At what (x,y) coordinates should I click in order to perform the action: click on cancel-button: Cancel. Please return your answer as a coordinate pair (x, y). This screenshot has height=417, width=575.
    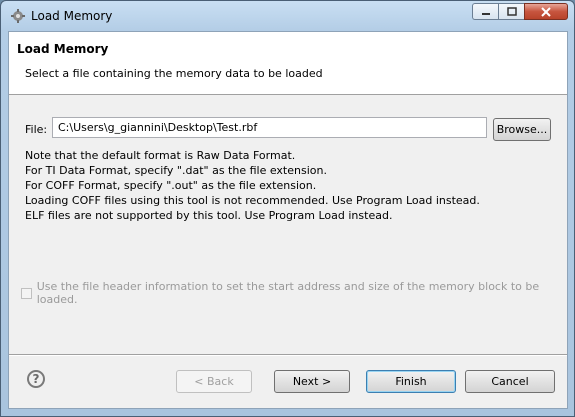
    Looking at the image, I should click on (510, 381).